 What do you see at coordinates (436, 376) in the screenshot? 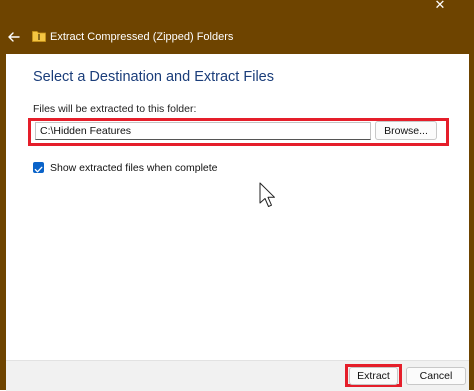
I see `cancel-button: Cancel` at bounding box center [436, 376].